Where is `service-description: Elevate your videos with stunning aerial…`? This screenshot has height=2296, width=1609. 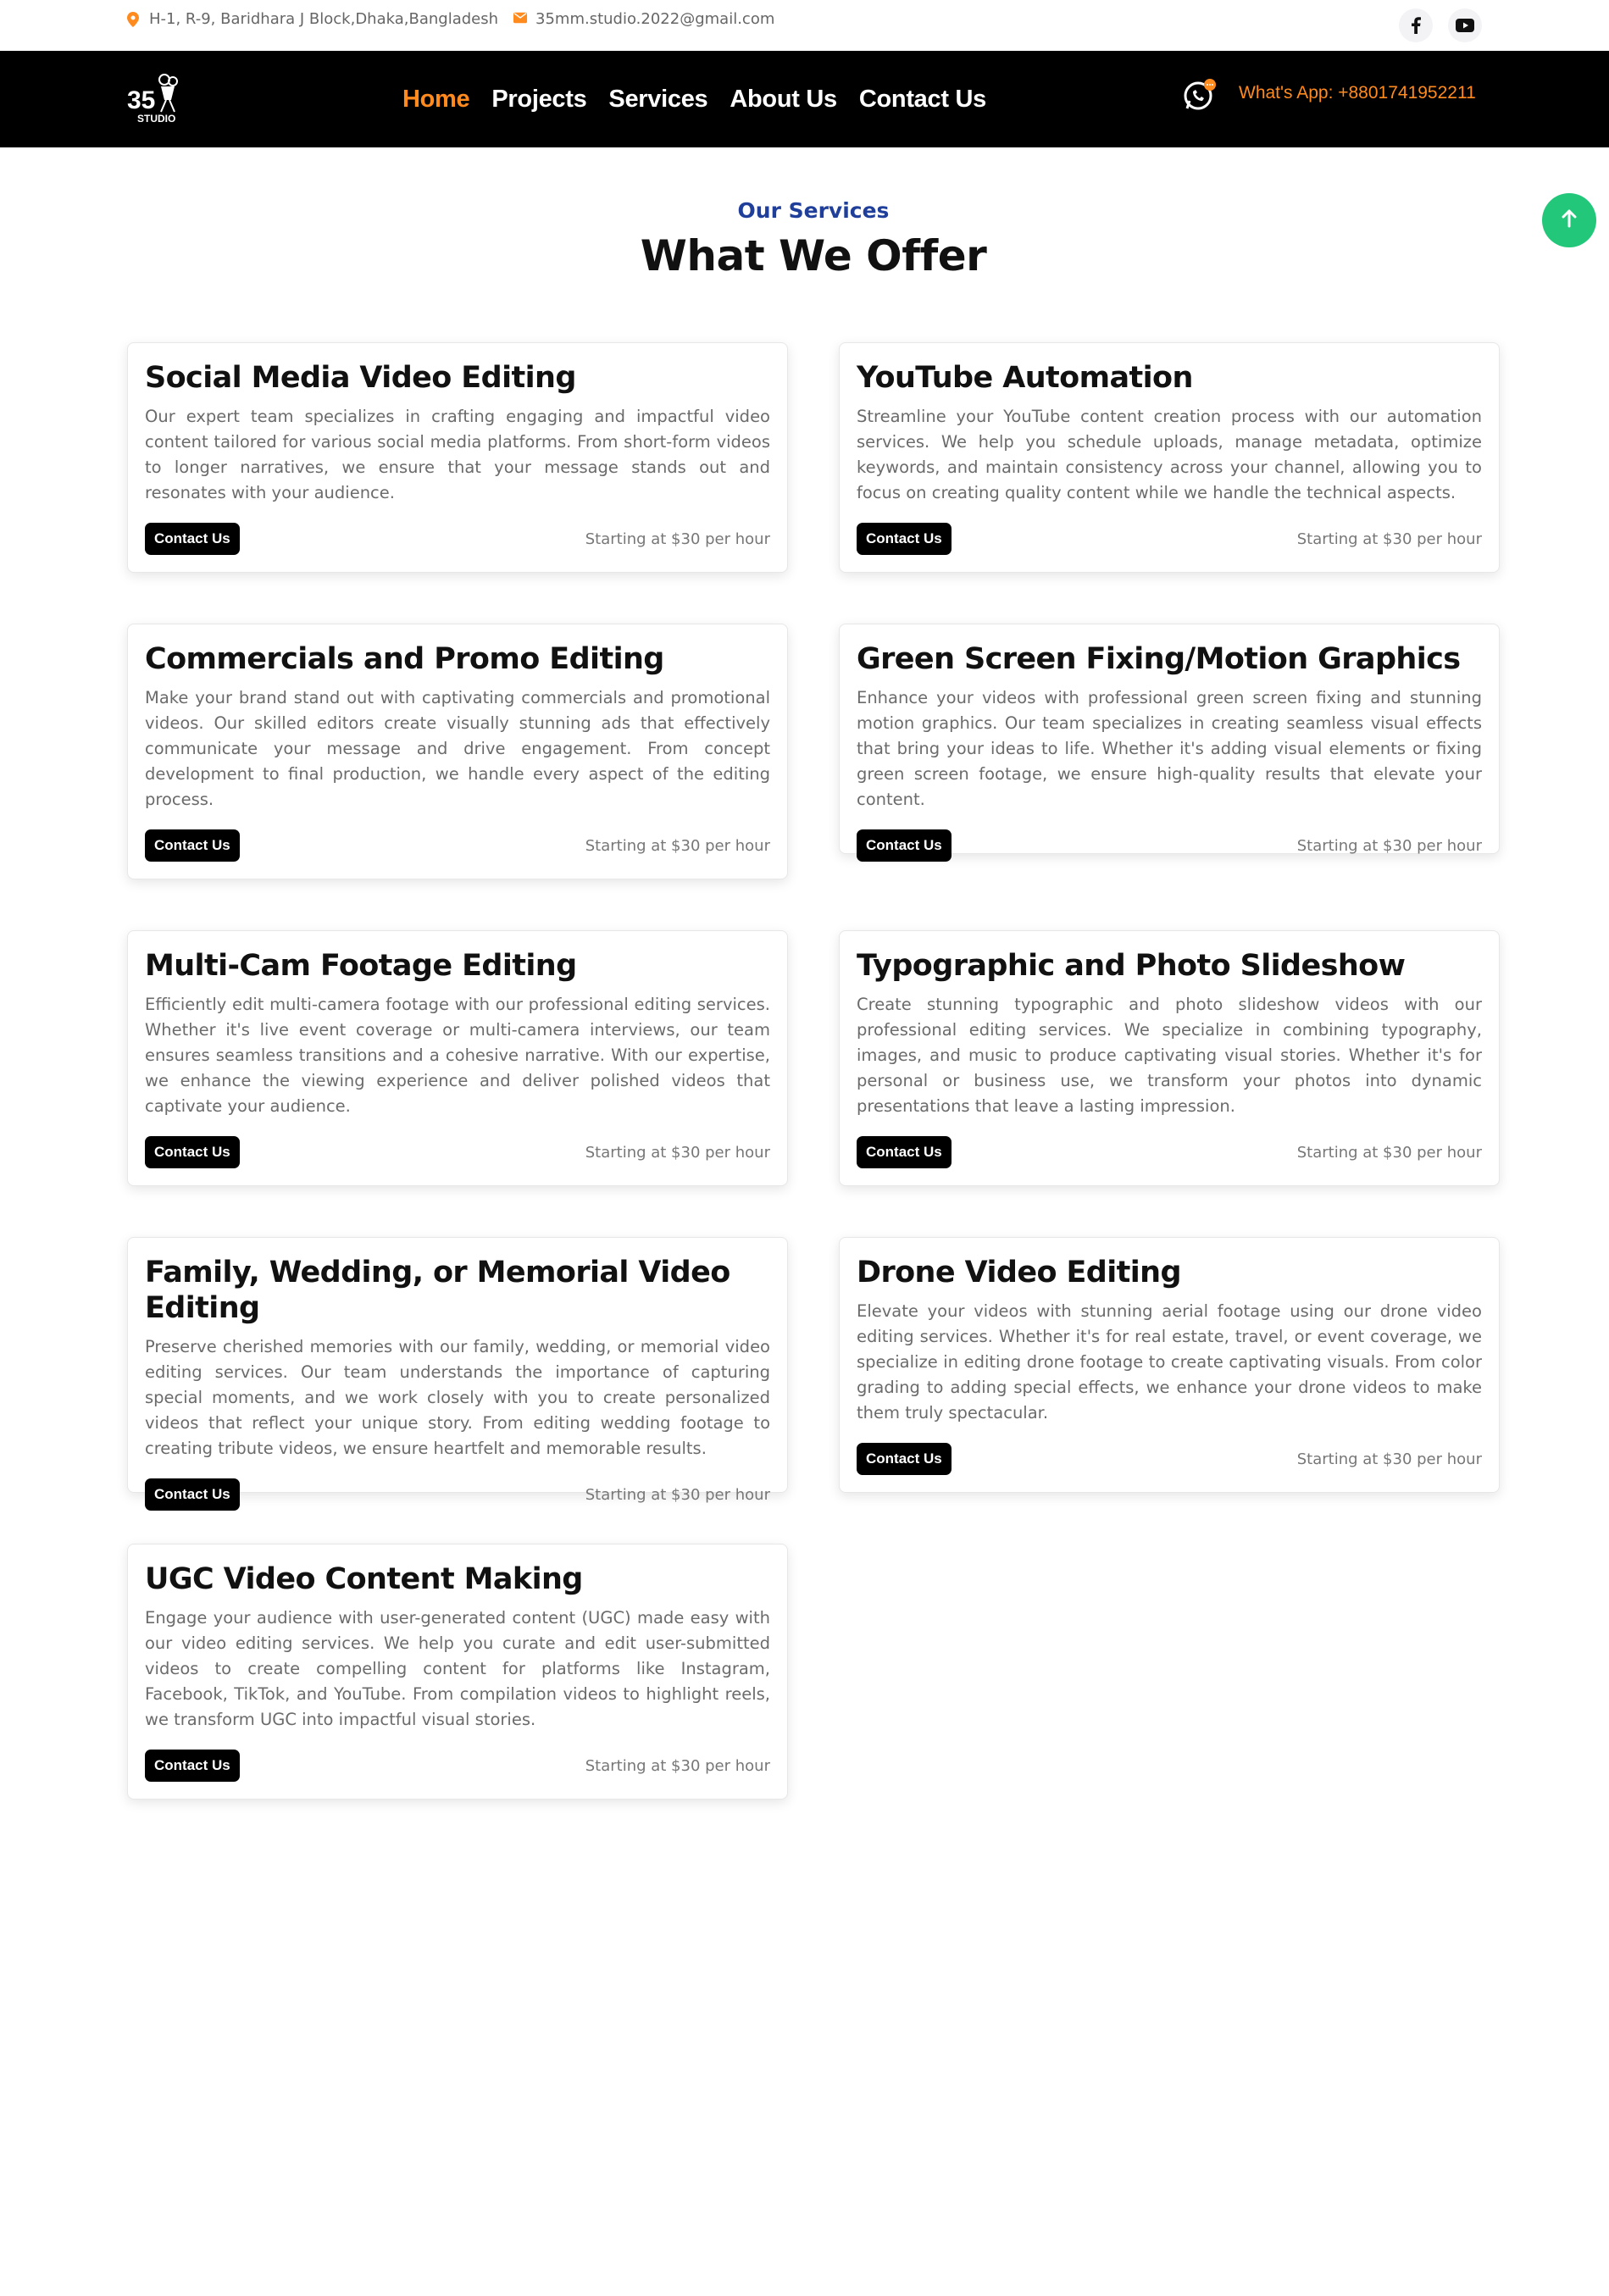
service-description: Elevate your videos with stunning aerial… is located at coordinates (1170, 1362).